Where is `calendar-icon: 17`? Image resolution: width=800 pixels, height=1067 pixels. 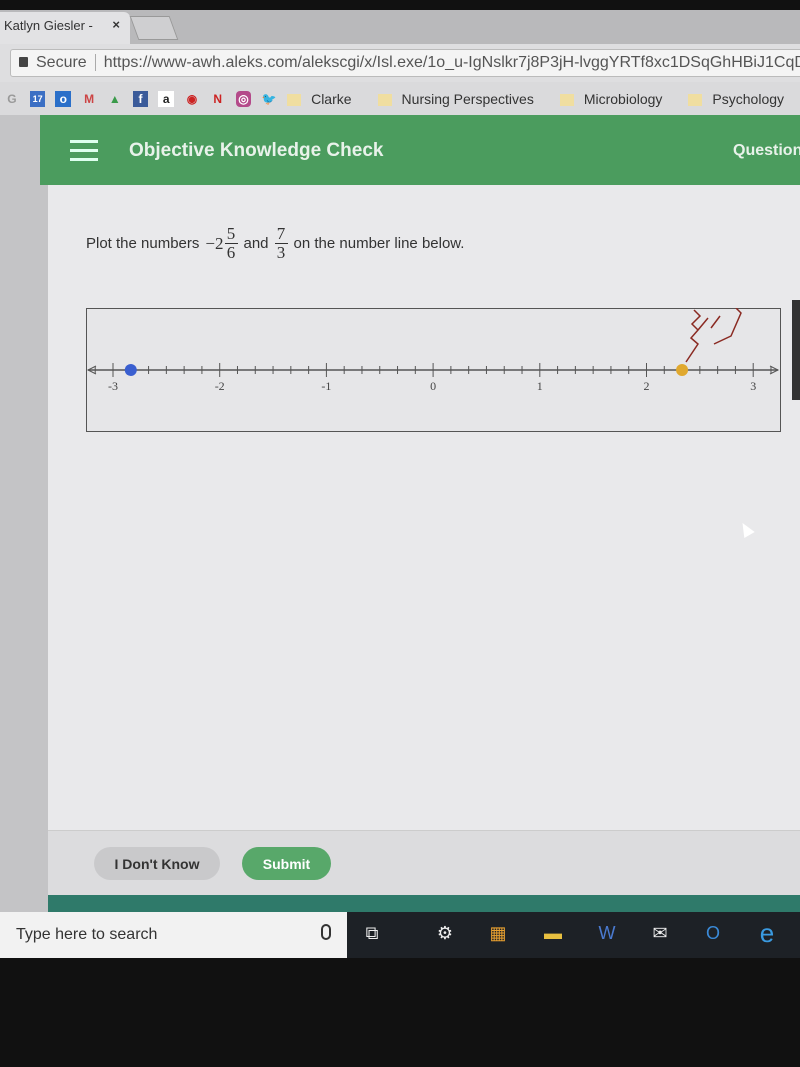
calendar-icon: 17 is located at coordinates (37, 98).